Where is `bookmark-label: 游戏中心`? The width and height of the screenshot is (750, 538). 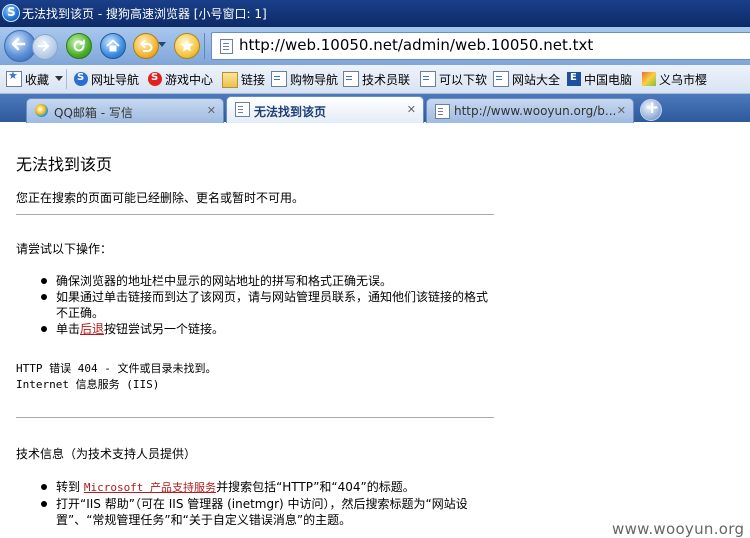 bookmark-label: 游戏中心 is located at coordinates (189, 79).